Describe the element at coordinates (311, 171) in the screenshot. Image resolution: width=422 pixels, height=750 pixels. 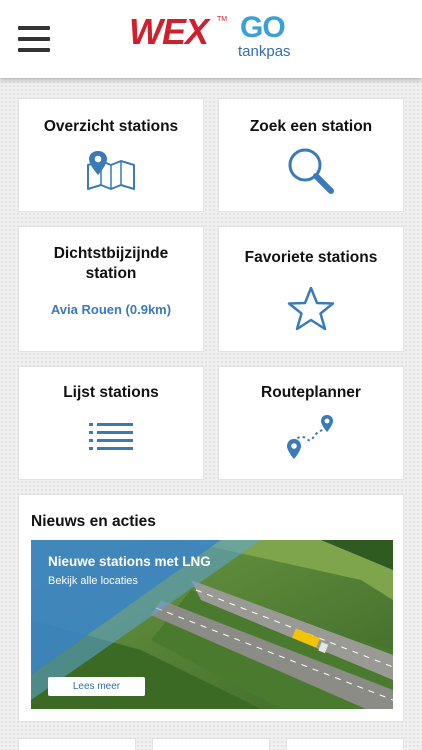
I see `search-icon` at that location.